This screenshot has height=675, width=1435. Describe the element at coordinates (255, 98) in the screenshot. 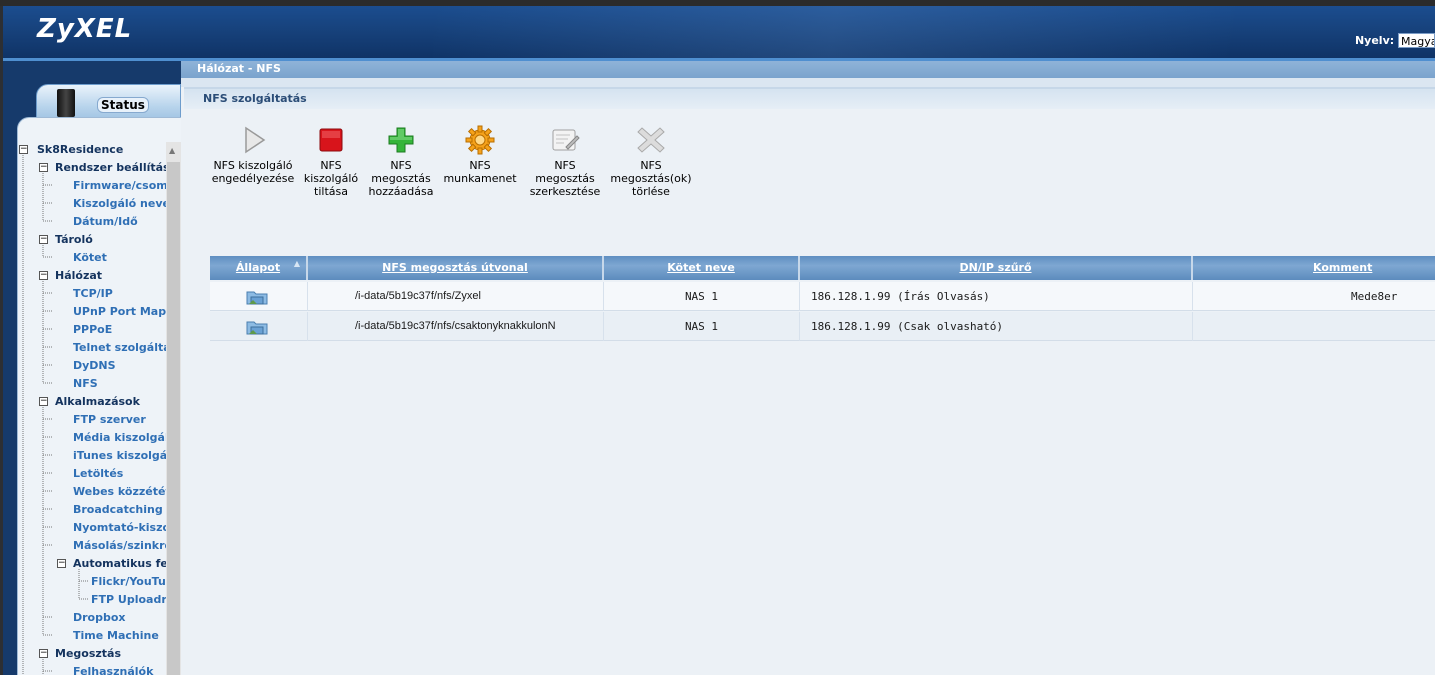

I see `section-title: NFS szolgáltatás` at that location.